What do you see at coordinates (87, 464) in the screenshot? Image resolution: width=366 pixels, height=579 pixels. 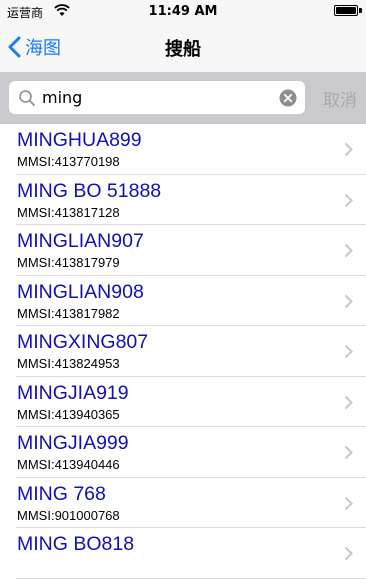 I see `mmsi-number: 413940446` at bounding box center [87, 464].